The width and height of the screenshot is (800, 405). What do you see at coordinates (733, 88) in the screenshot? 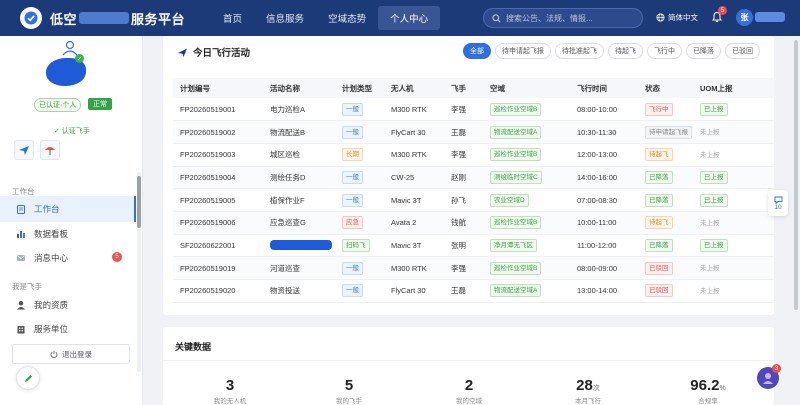
I see `col-uom: UOM上报` at bounding box center [733, 88].